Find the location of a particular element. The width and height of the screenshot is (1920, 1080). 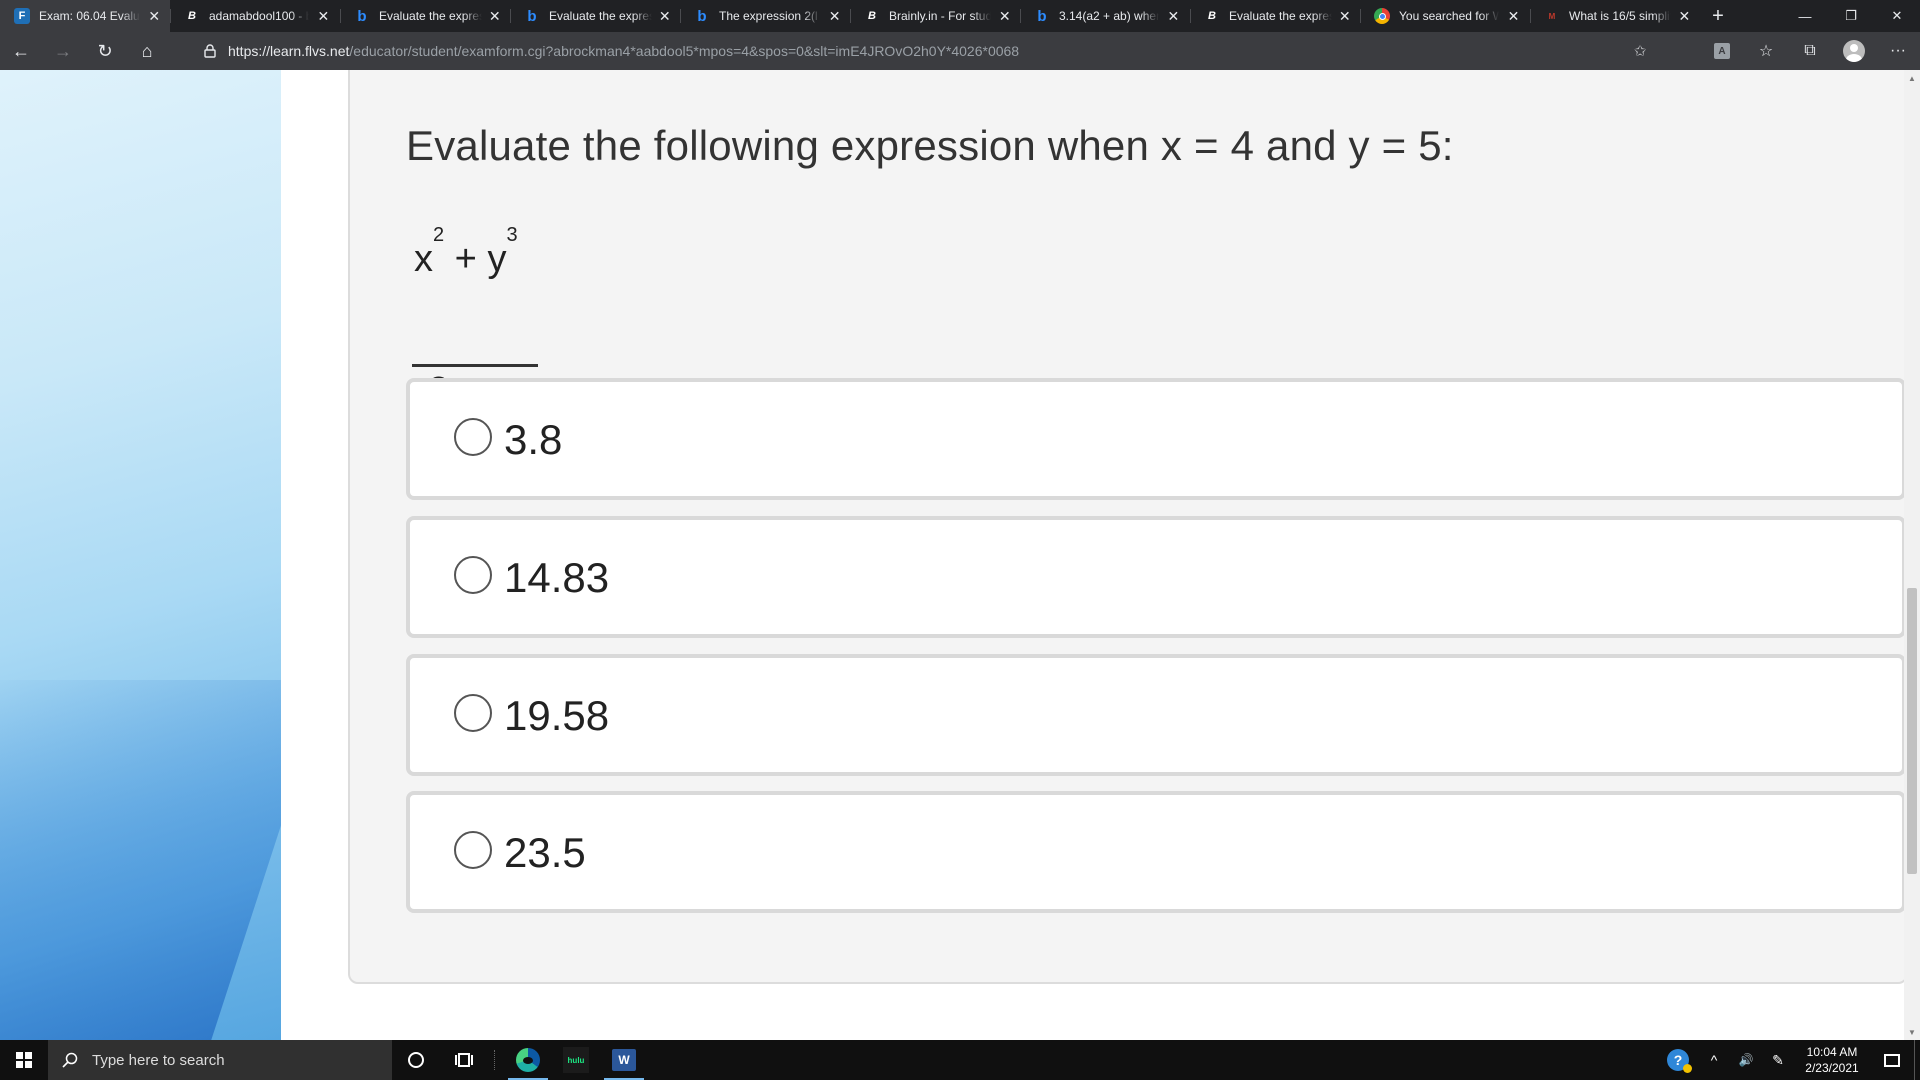

scroll-thumb is located at coordinates (1912, 731).